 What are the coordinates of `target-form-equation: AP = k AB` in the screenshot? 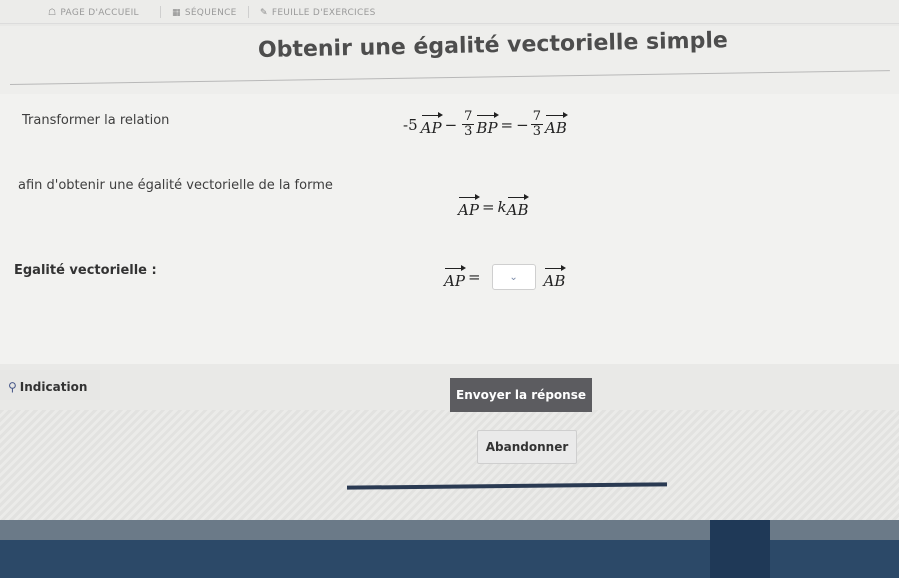 It's located at (494, 206).